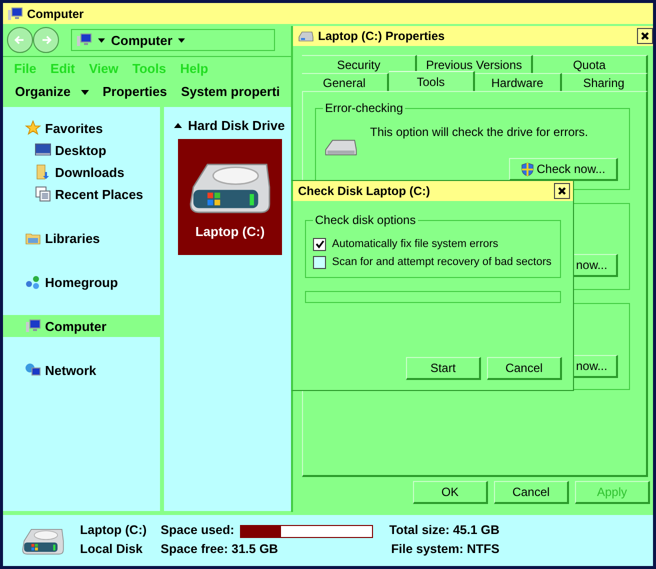 This screenshot has height=569, width=656. I want to click on checkbox-label: Scan for and attempt recovery of bad sectors, so click(442, 262).